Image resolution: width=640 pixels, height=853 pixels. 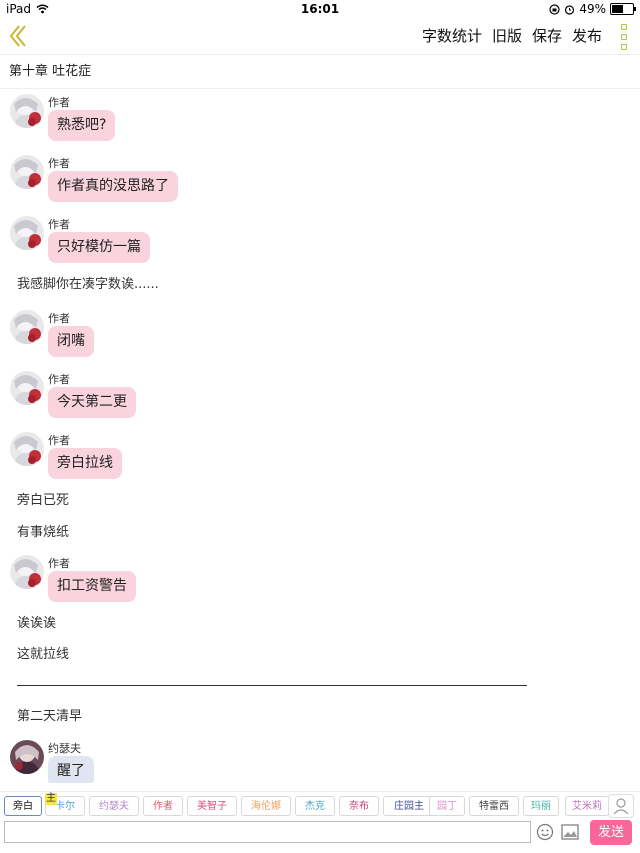 I want to click on add-character-icon, so click(x=621, y=806).